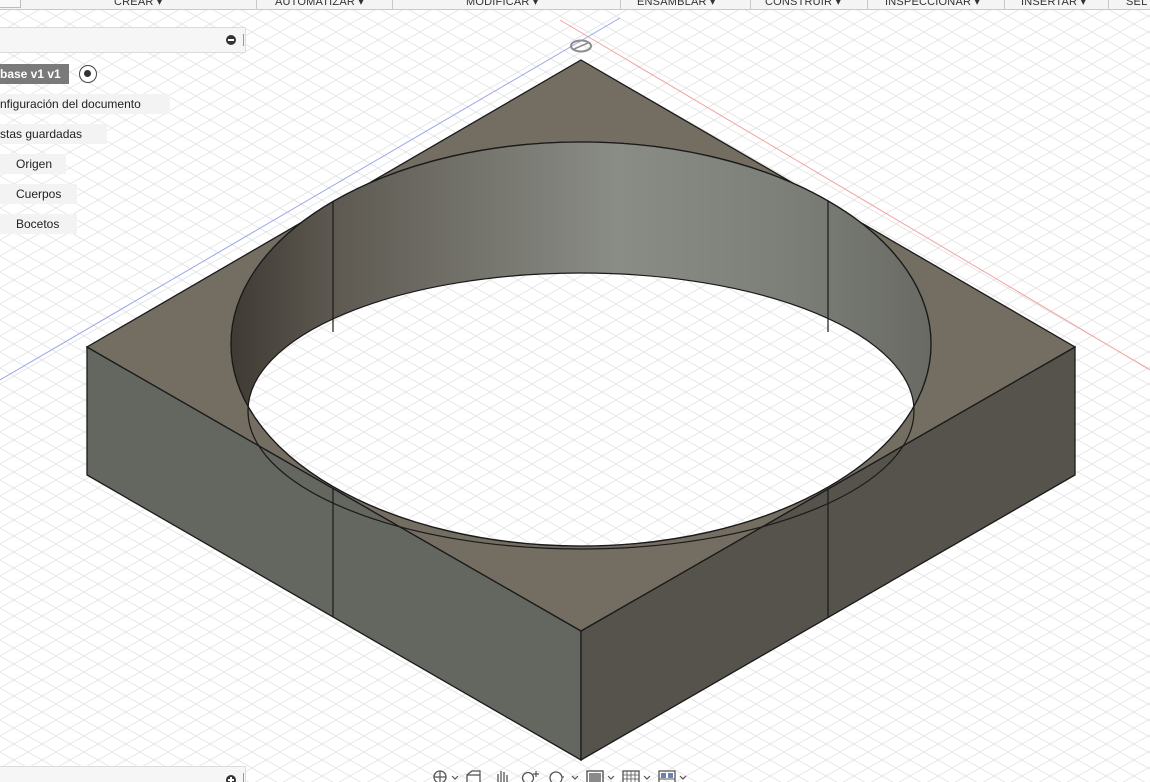  I want to click on tree-item-origin: Origen, so click(33, 164).